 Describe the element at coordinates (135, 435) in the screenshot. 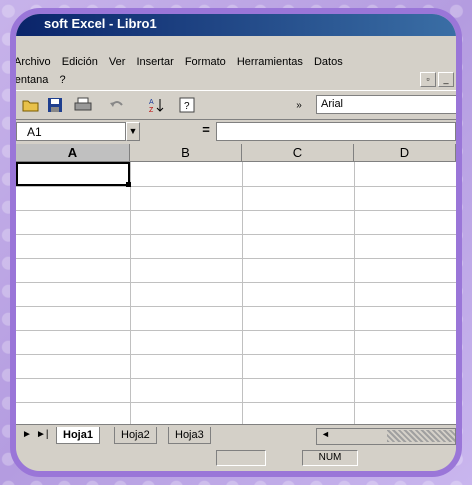

I see `sheet-tab-hoja2: Hoja2` at that location.